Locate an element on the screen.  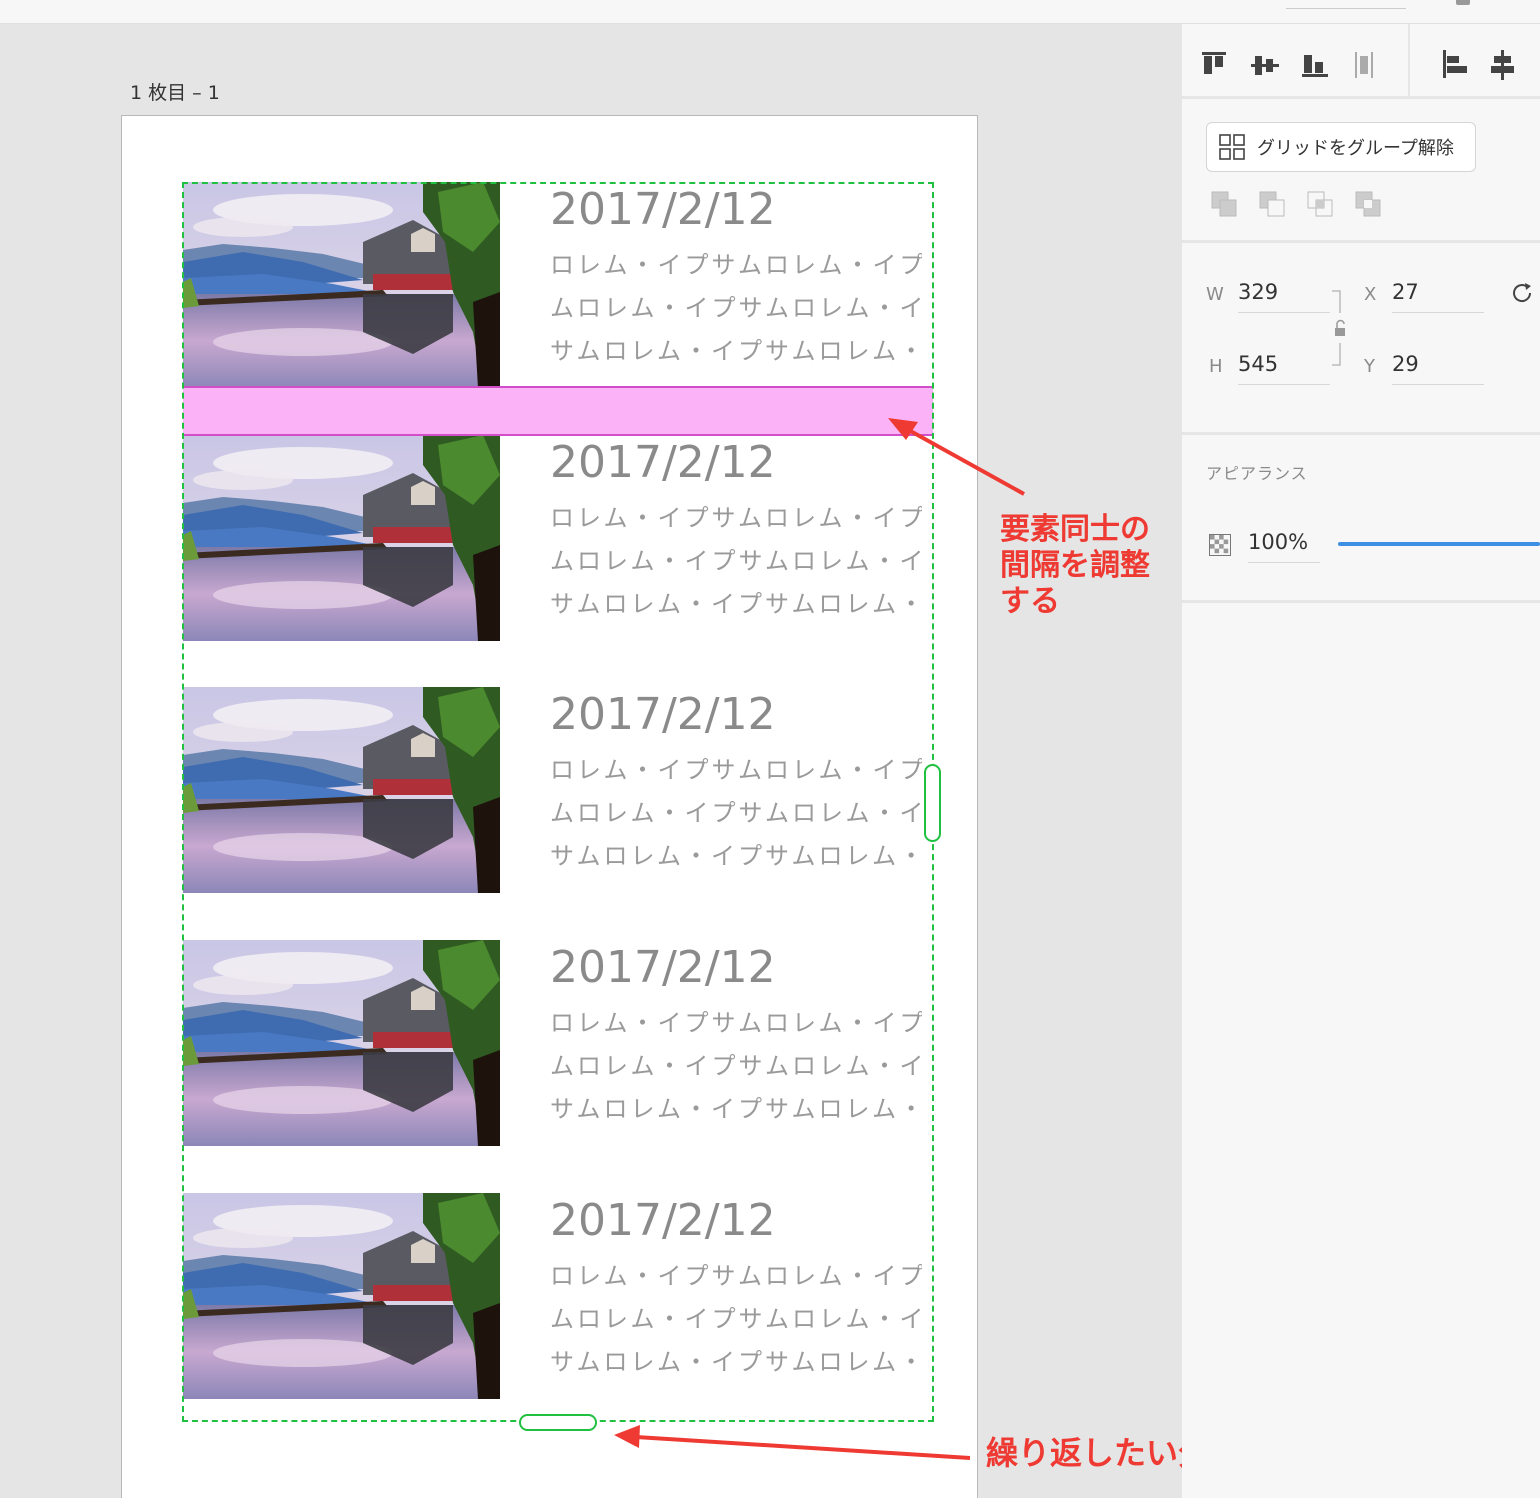
align-top-icon is located at coordinates (1215, 65).